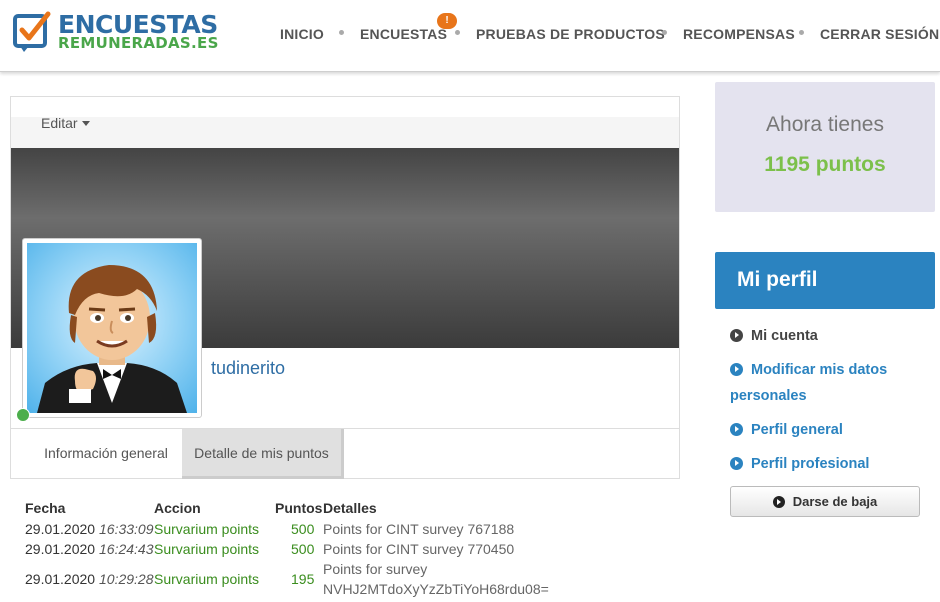 The height and width of the screenshot is (602, 940). What do you see at coordinates (825, 164) in the screenshot?
I see `points-summary-value: 1195 puntos` at bounding box center [825, 164].